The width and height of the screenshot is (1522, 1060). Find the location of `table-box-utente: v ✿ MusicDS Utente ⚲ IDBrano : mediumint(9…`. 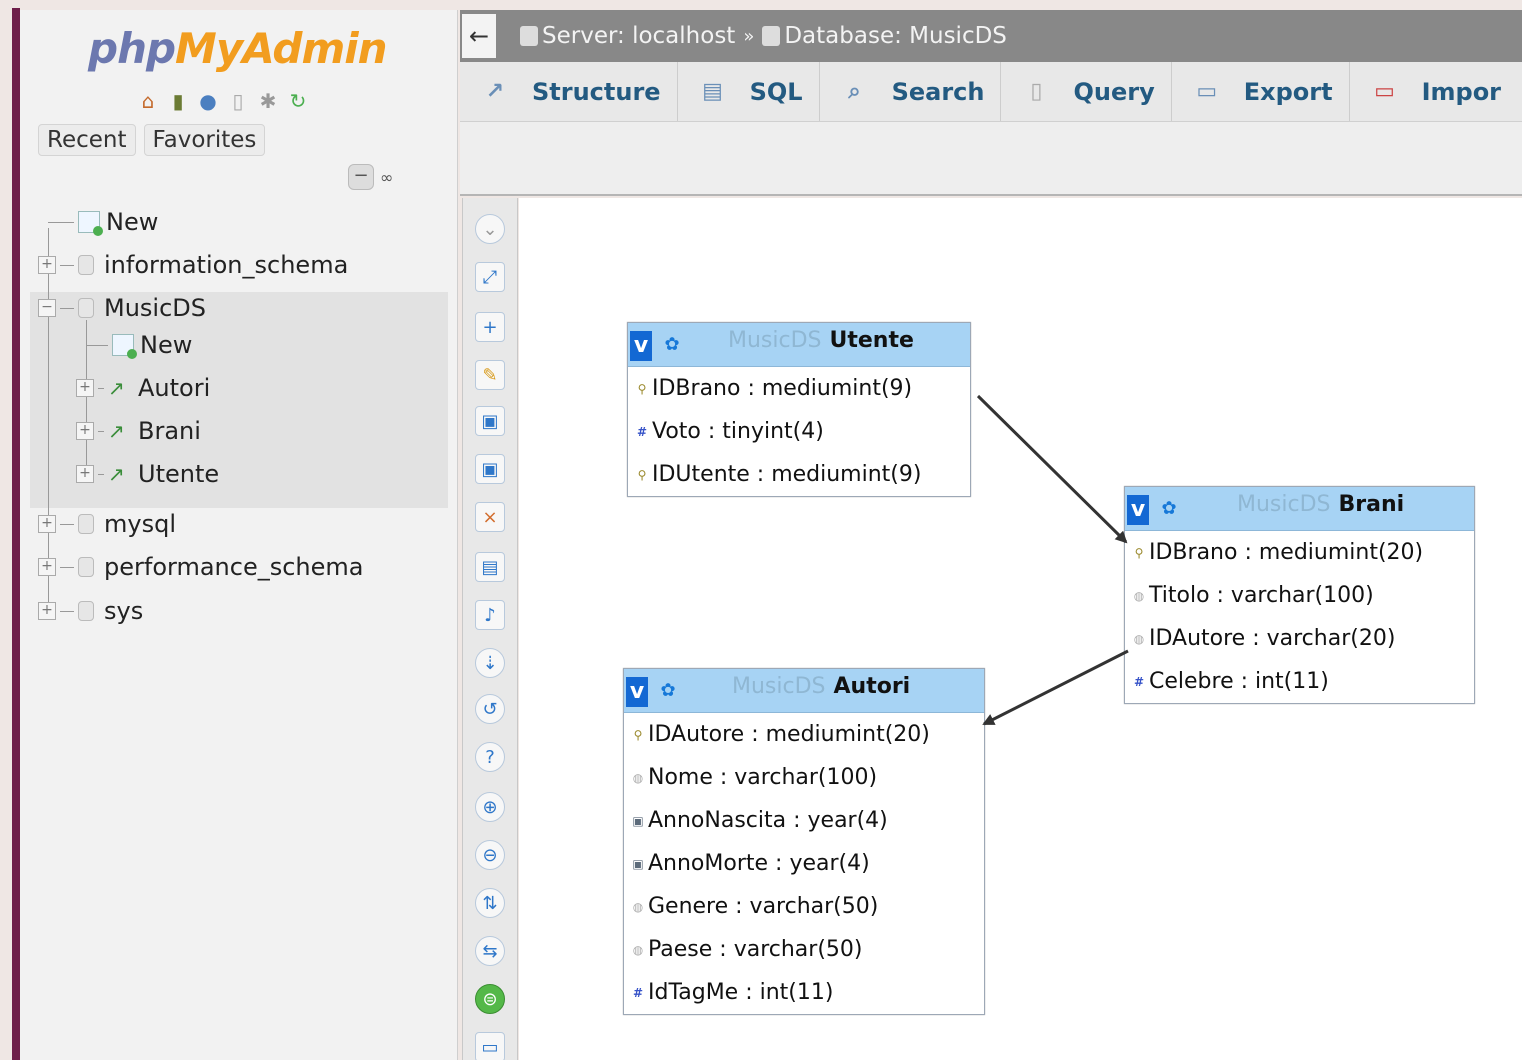

table-box-utente: v ✿ MusicDS Utente ⚲ IDBrano : mediumint(9… is located at coordinates (799, 409).